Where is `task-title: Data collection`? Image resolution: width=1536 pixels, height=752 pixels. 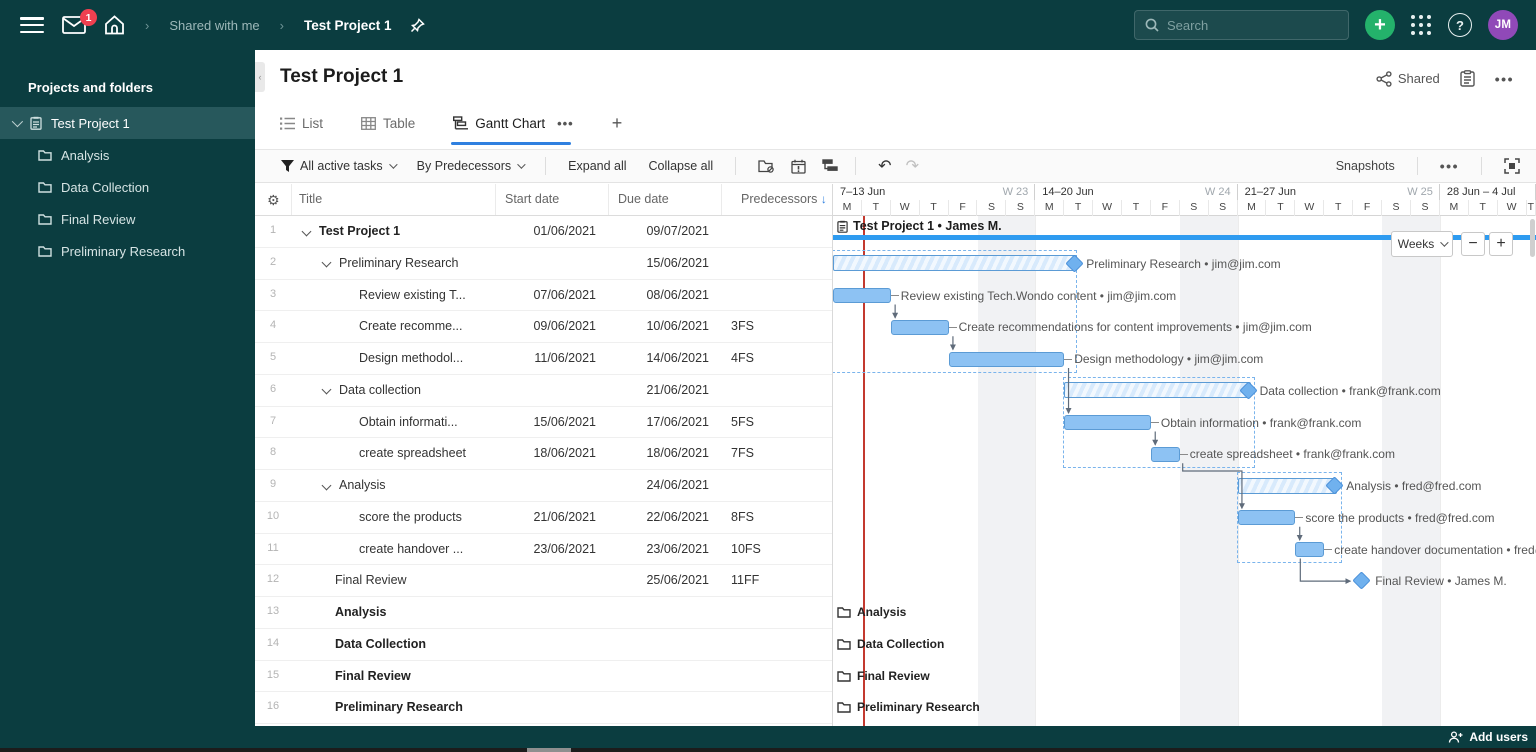
task-title: Data collection is located at coordinates (392, 390).